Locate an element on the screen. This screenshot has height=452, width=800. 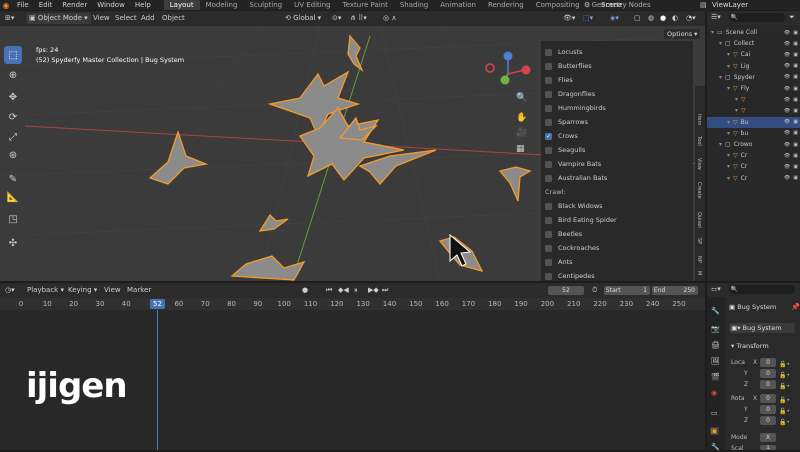
rotation-mode-select: X is located at coordinates (768, 437).